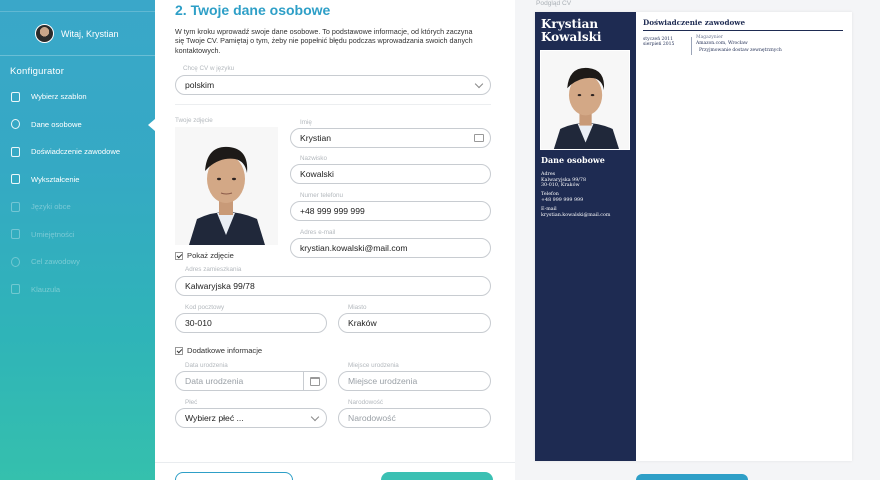 Image resolution: width=880 pixels, height=480 pixels. What do you see at coordinates (220, 286) in the screenshot?
I see `address-value: Kalwaryjska 99/78` at bounding box center [220, 286].